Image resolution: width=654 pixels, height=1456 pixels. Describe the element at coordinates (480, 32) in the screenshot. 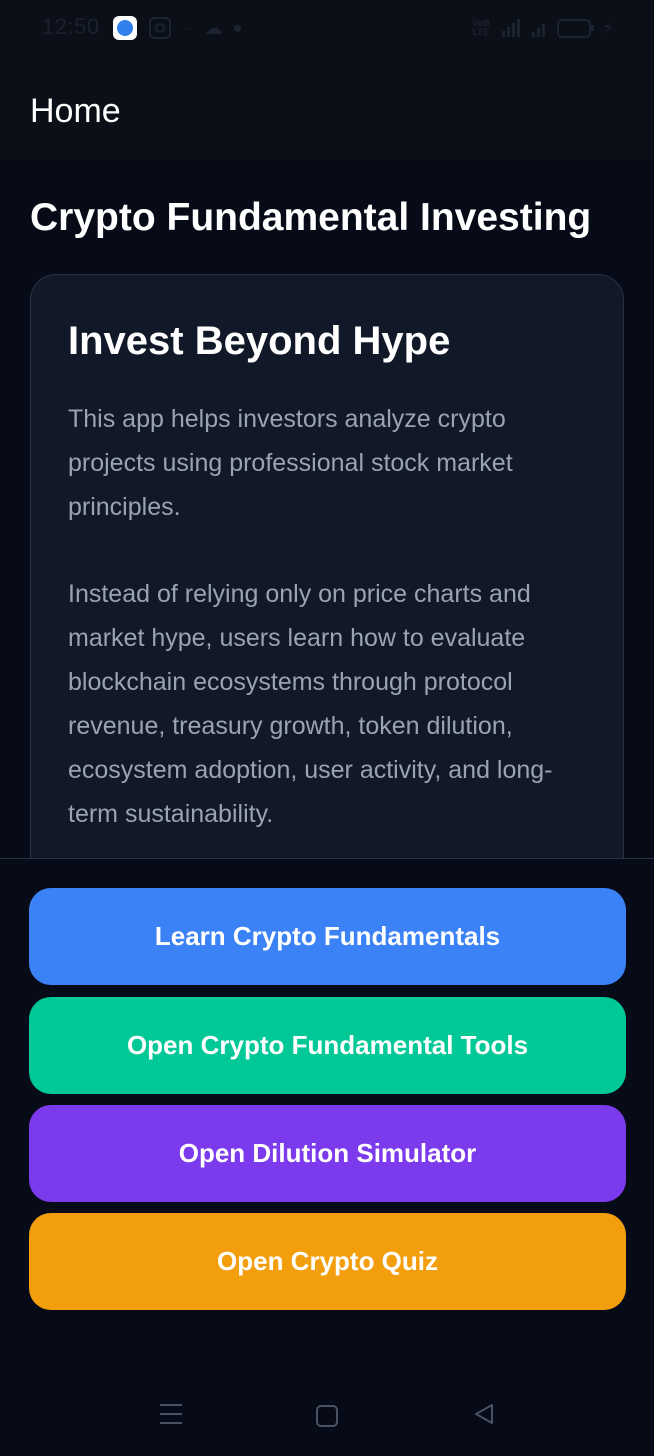

I see `volte-bottom-label: LTE` at that location.